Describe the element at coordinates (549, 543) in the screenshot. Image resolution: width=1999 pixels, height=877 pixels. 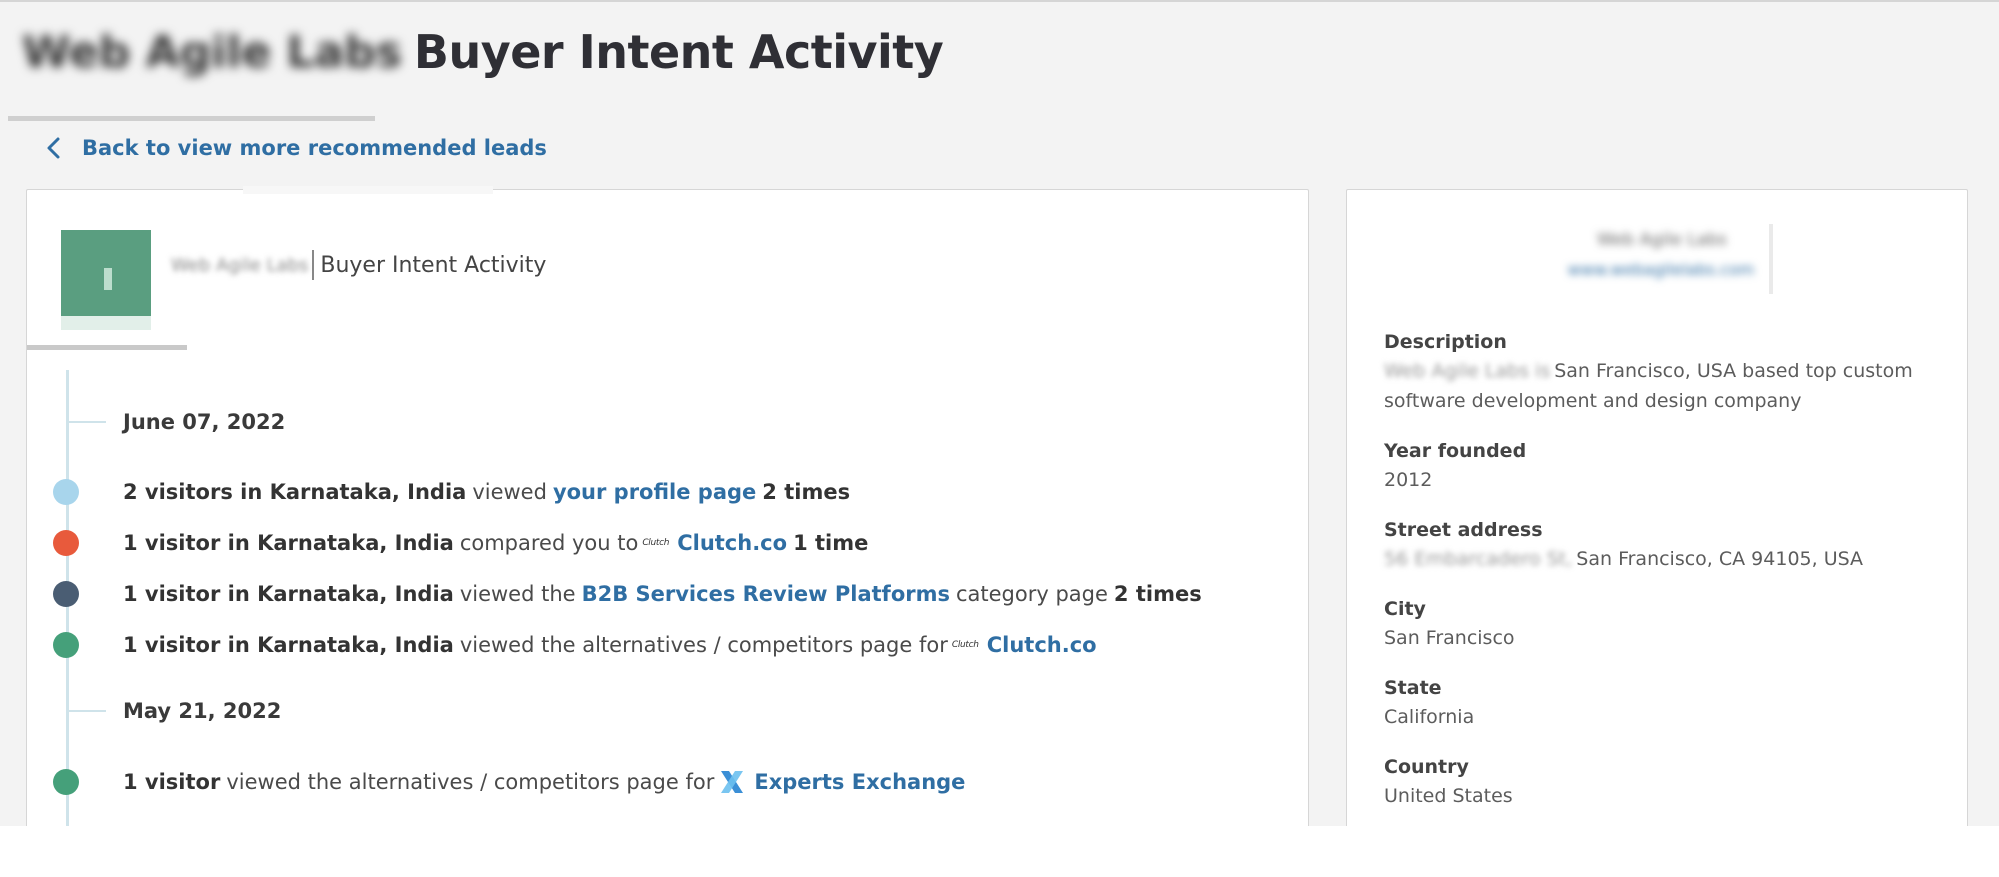
I see `event-verb: compared you to` at that location.